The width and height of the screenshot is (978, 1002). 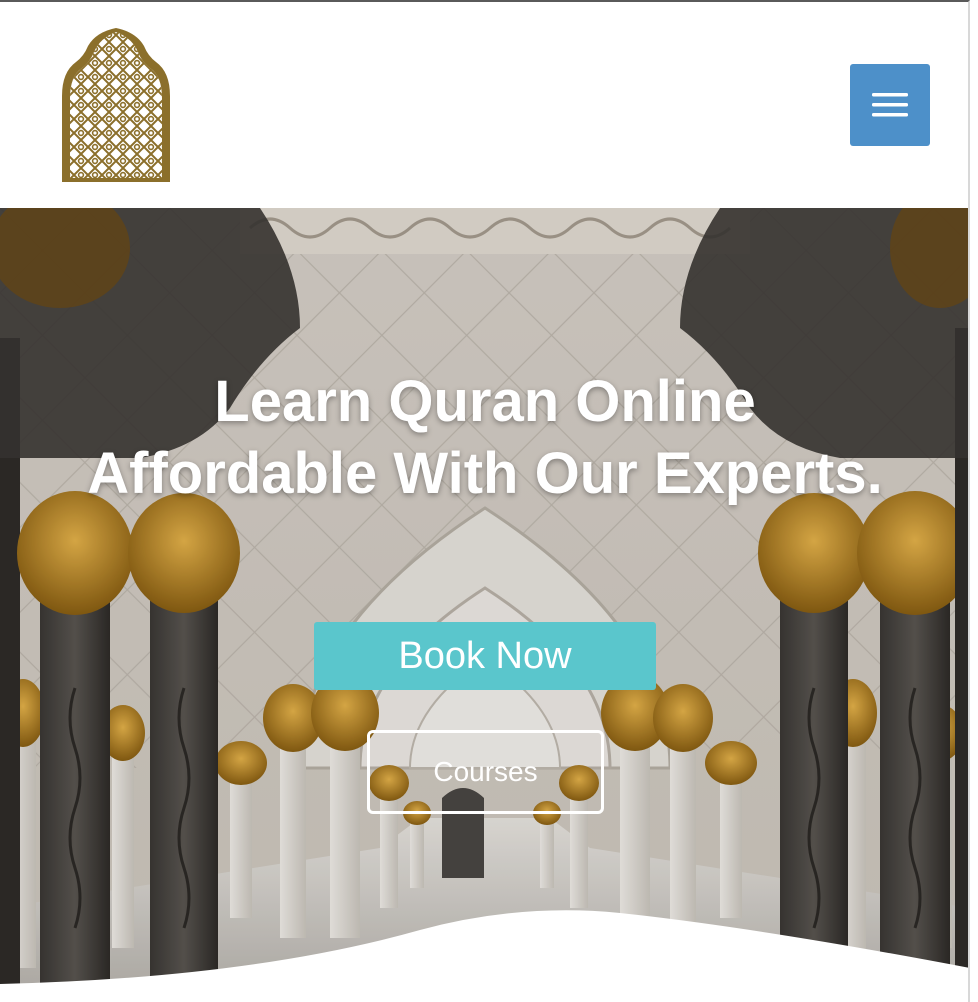 What do you see at coordinates (485, 473) in the screenshot?
I see `hero-title-line-2: Affordable With Our Experts.` at bounding box center [485, 473].